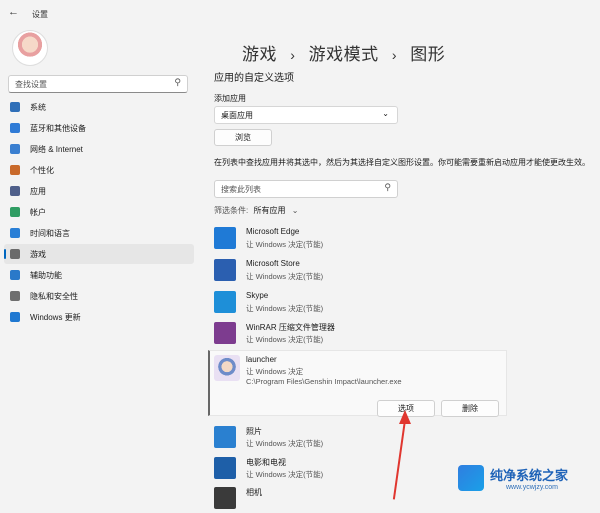  I want to click on section-title: 应用的自定义选项, so click(254, 78).